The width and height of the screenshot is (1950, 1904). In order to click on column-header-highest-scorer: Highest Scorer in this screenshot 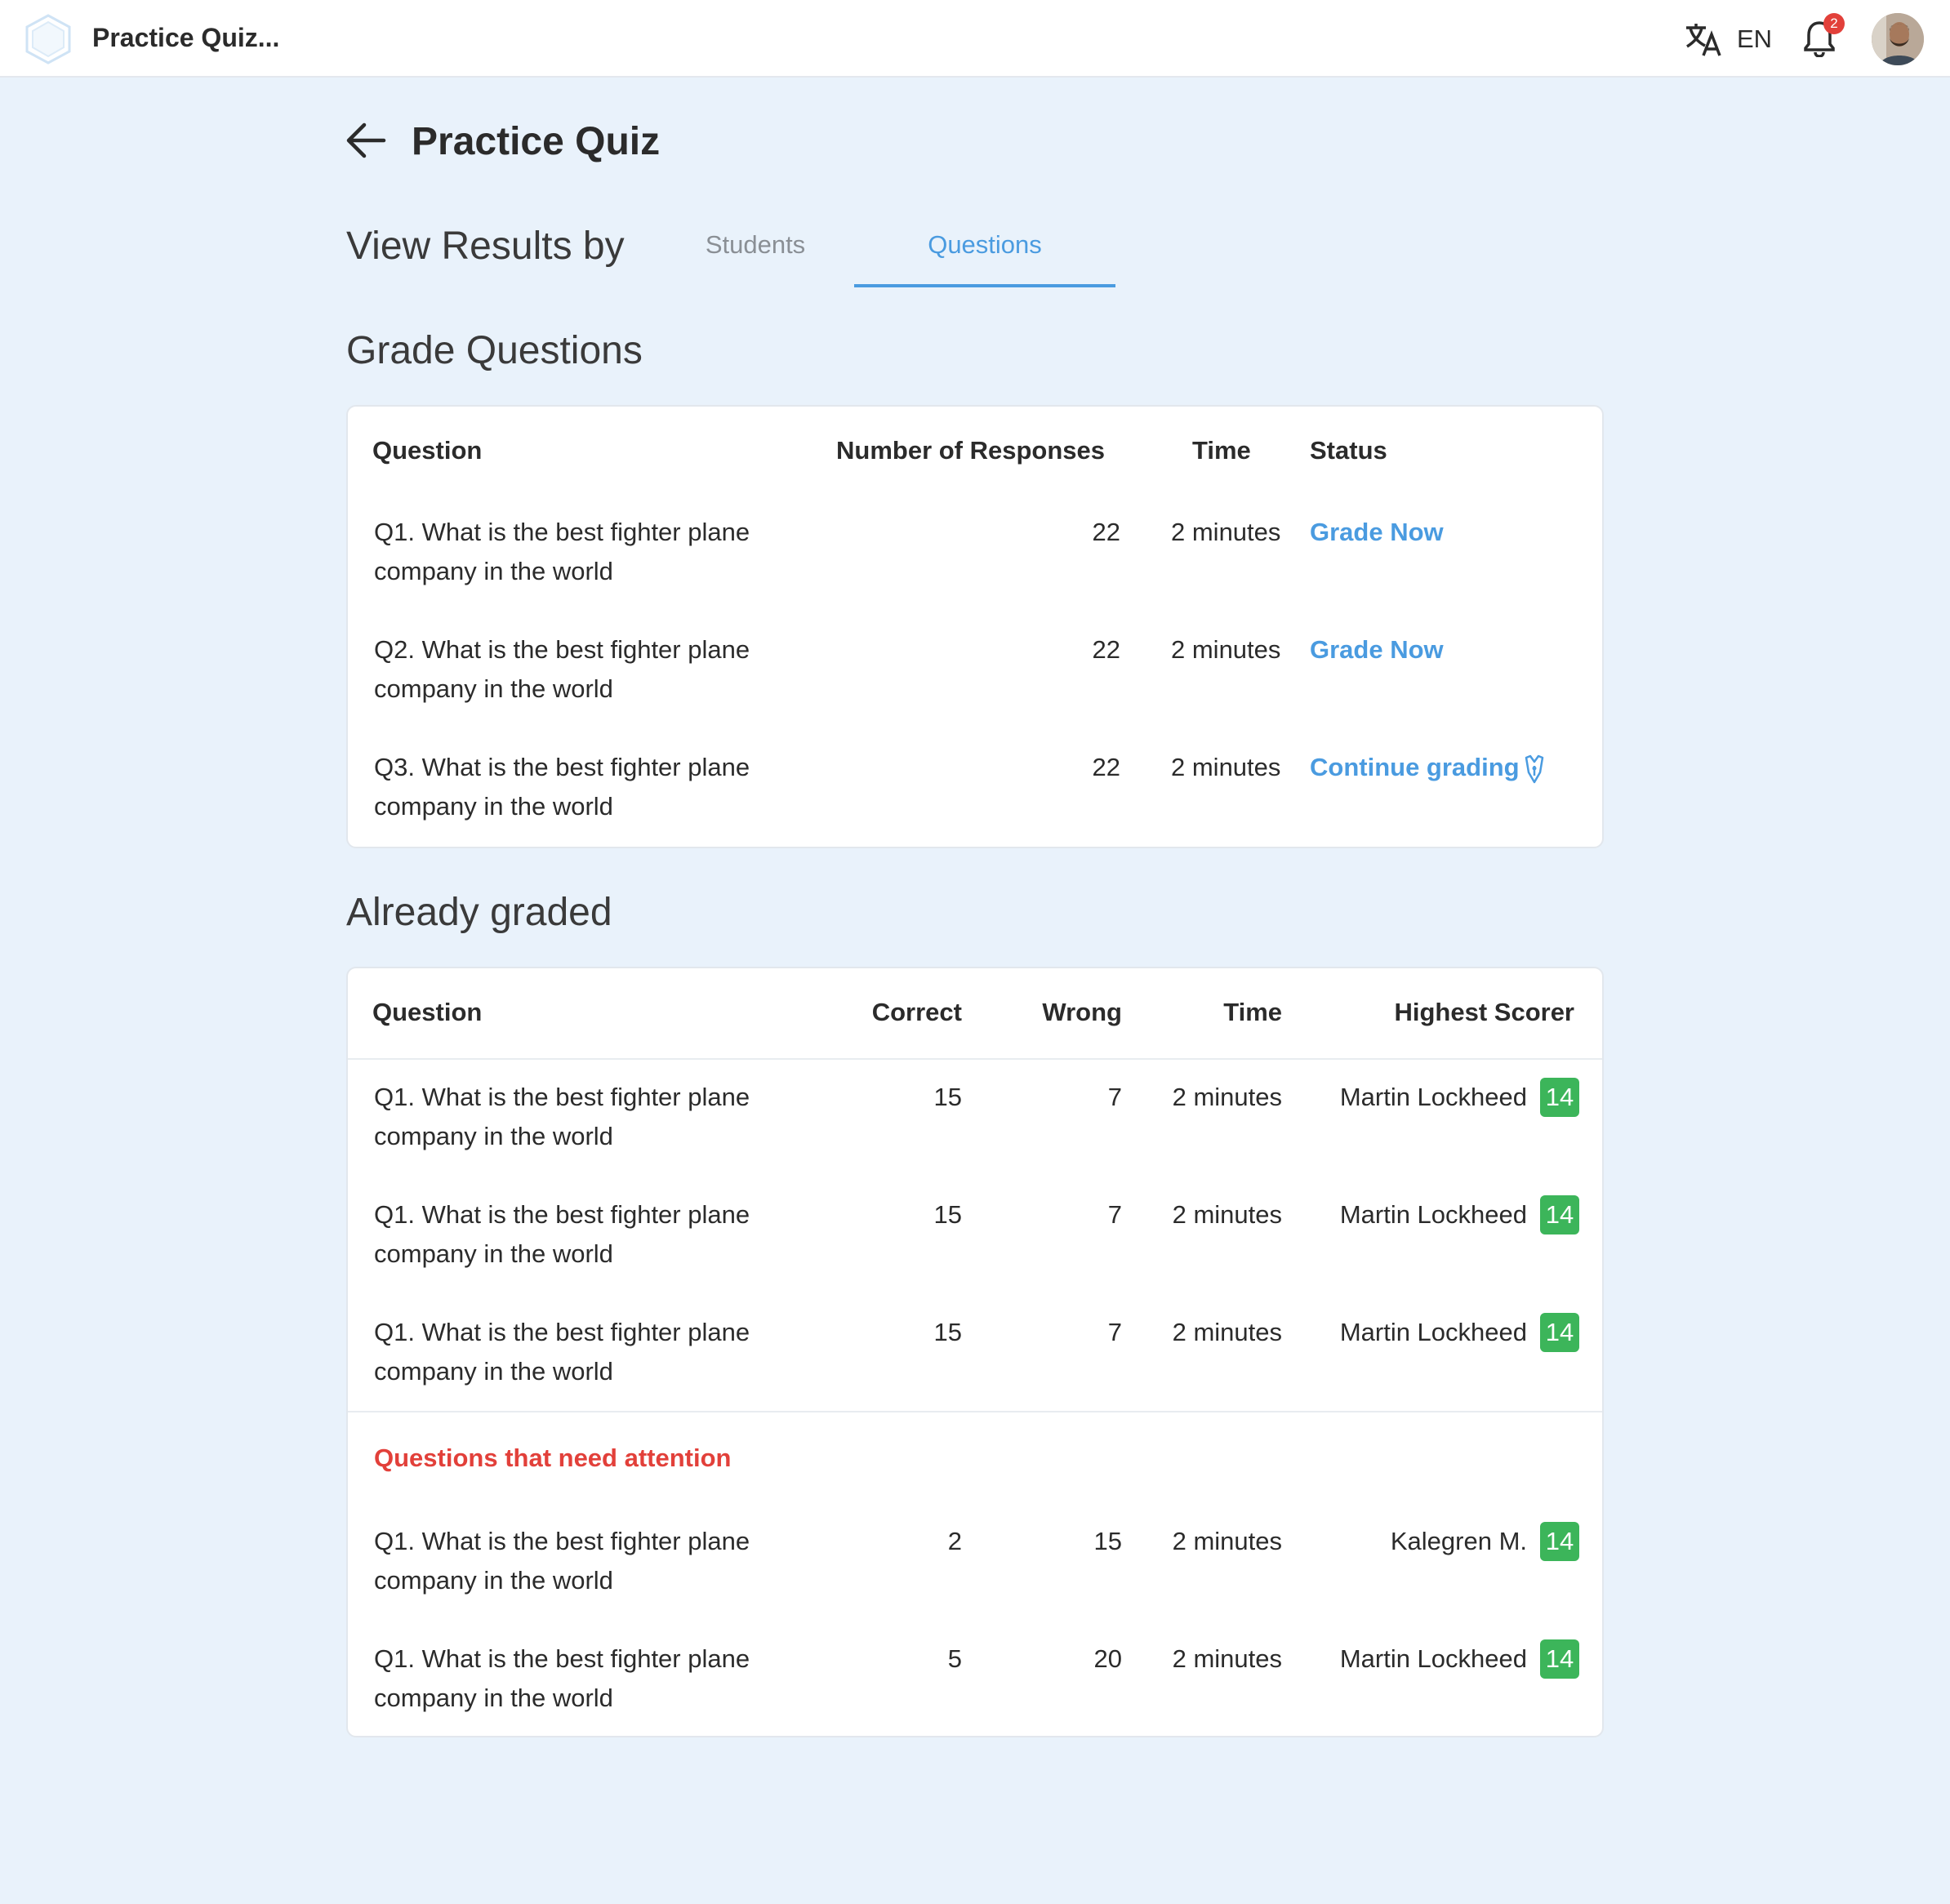, I will do `click(1484, 1012)`.